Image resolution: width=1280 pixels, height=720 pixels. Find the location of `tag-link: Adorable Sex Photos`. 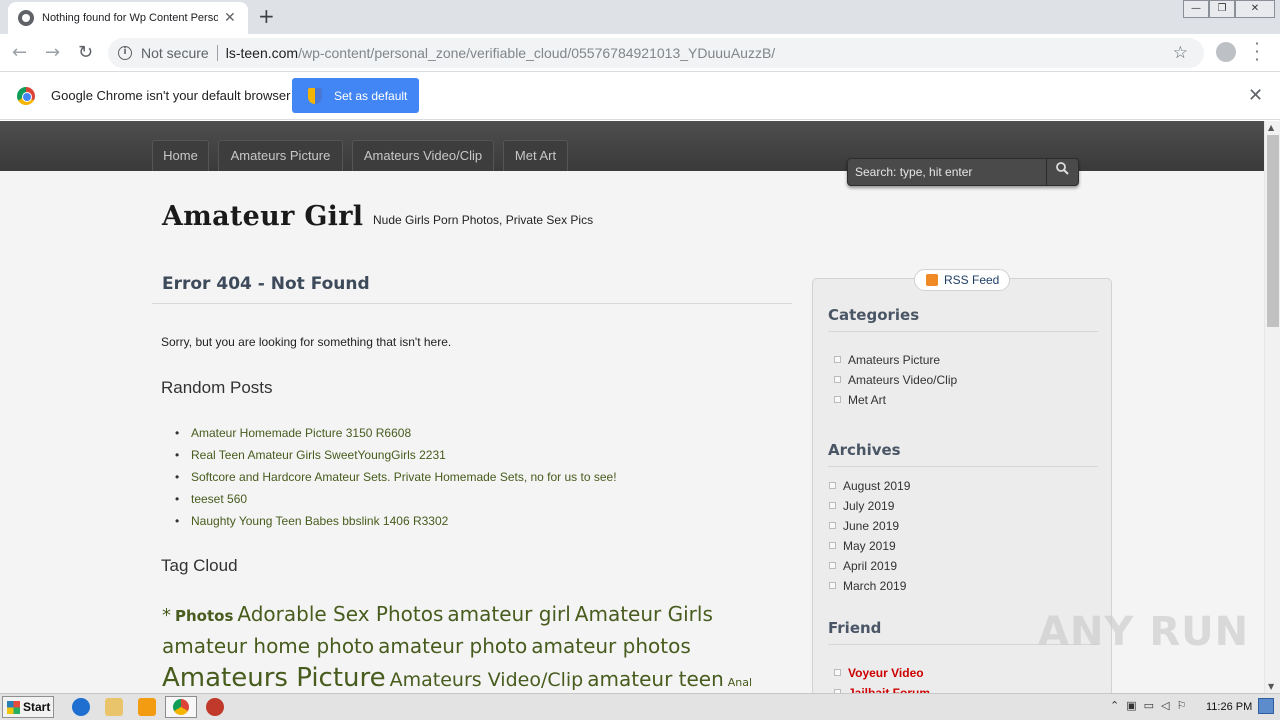

tag-link: Adorable Sex Photos is located at coordinates (340, 614).